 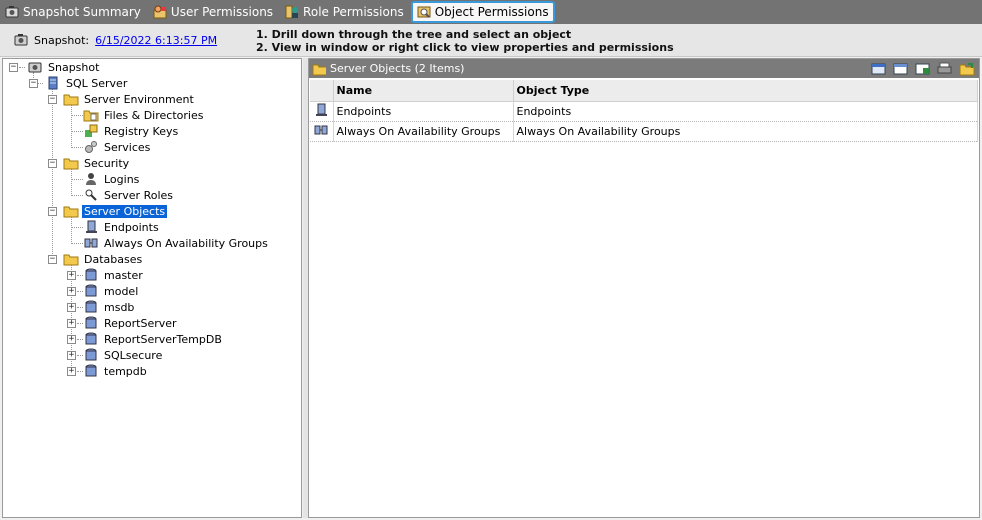 I want to click on column-header-object-type: Object Type, so click(x=745, y=91).